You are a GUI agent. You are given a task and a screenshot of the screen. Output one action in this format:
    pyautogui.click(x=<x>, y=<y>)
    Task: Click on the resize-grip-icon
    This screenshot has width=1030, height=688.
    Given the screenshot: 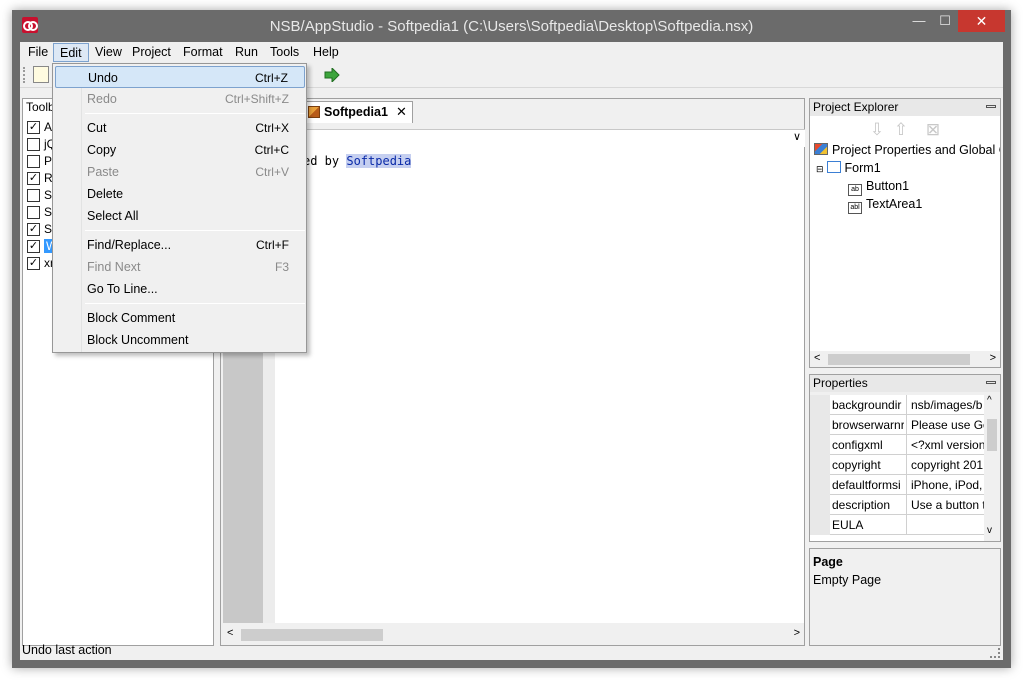 What is the action you would take?
    pyautogui.click(x=995, y=653)
    